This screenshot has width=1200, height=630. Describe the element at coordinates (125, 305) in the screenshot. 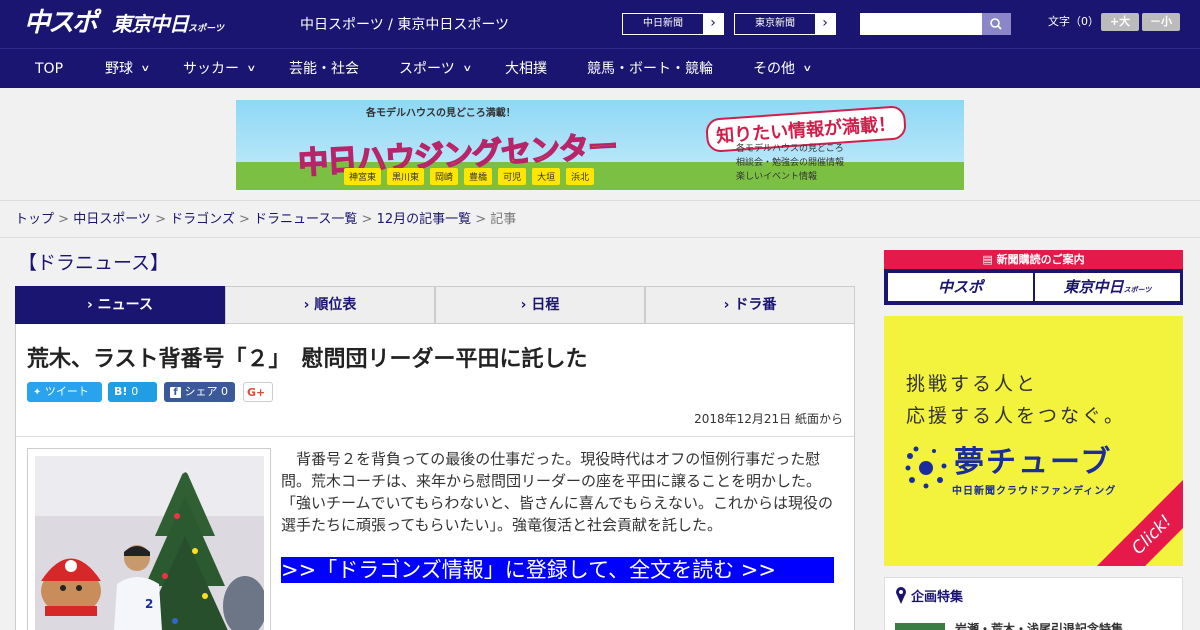

I see `tab-label: ニュース` at that location.